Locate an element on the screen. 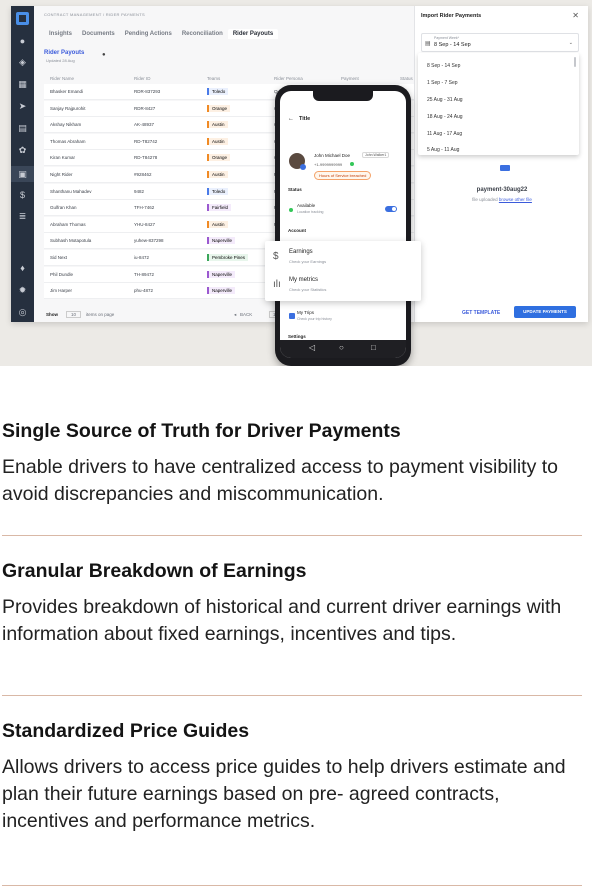 The height and width of the screenshot is (888, 592). week-option: 5 Aug - 11 Aug is located at coordinates (443, 150).